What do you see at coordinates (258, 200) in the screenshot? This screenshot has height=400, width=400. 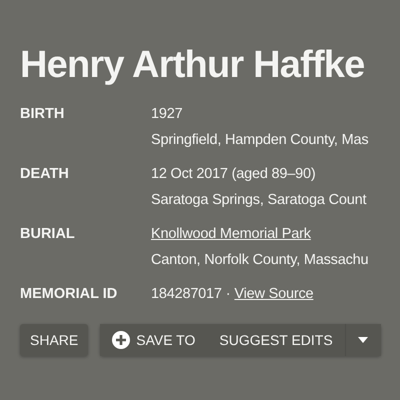 I see `fact-value: Saratoga Springs, Saratoga Count` at bounding box center [258, 200].